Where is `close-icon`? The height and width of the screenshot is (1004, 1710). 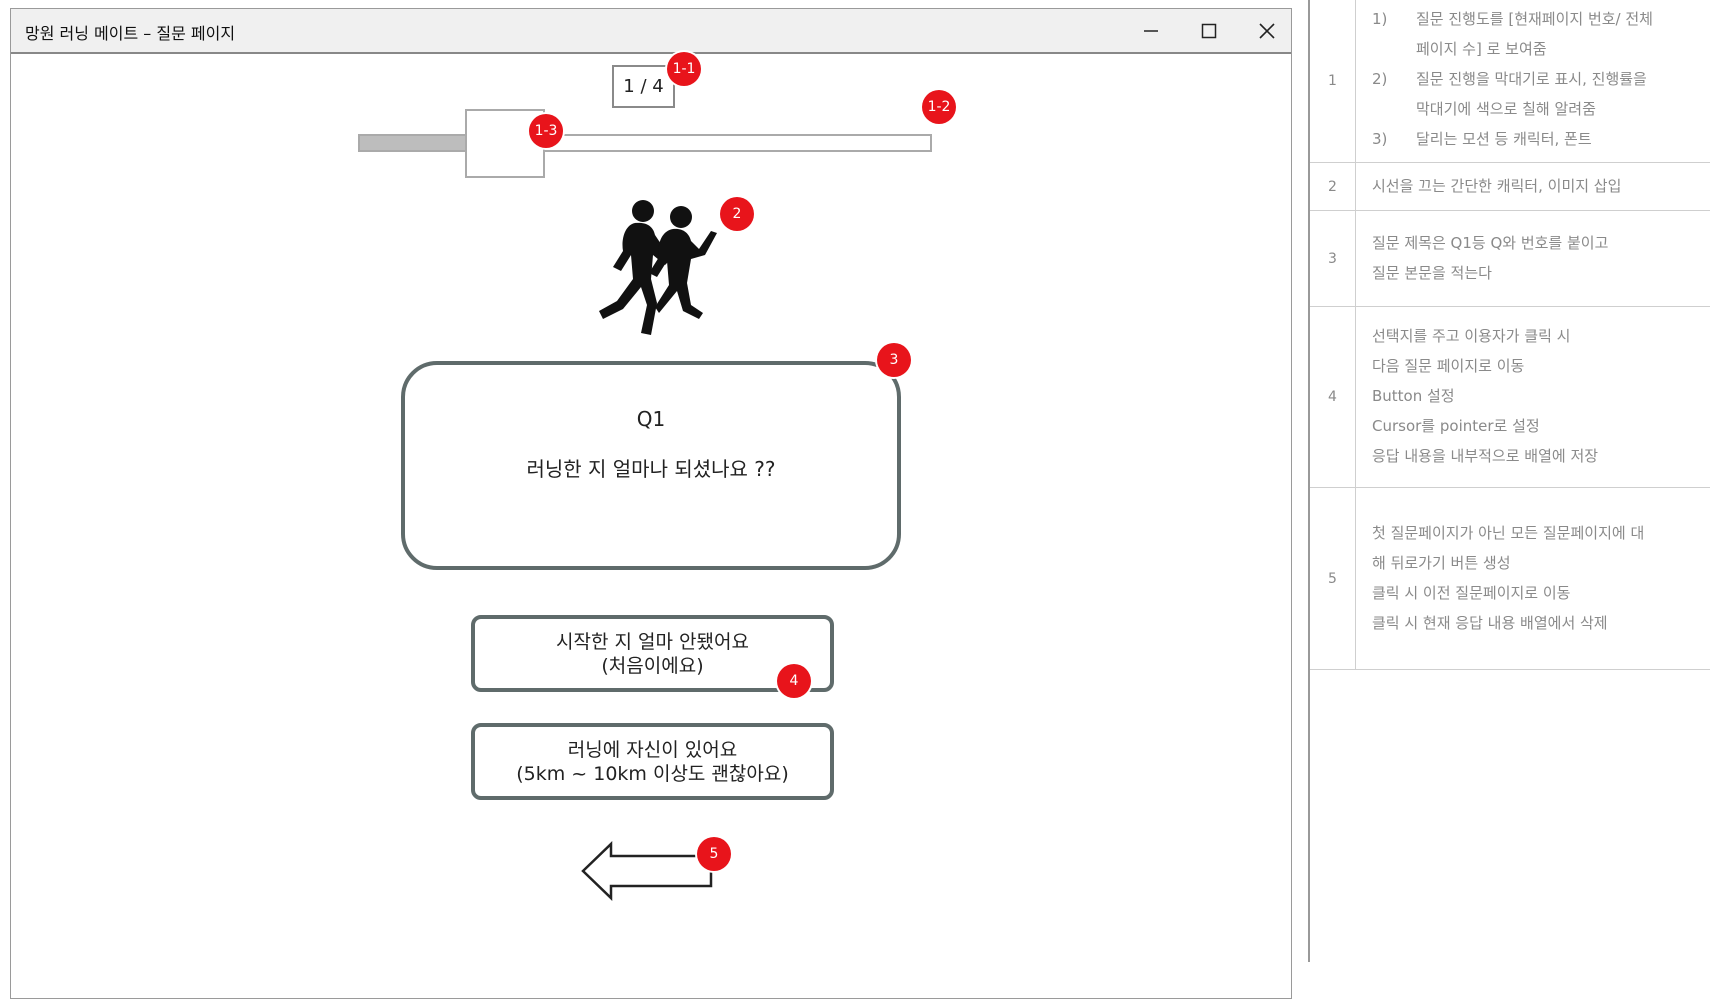
close-icon is located at coordinates (1267, 31).